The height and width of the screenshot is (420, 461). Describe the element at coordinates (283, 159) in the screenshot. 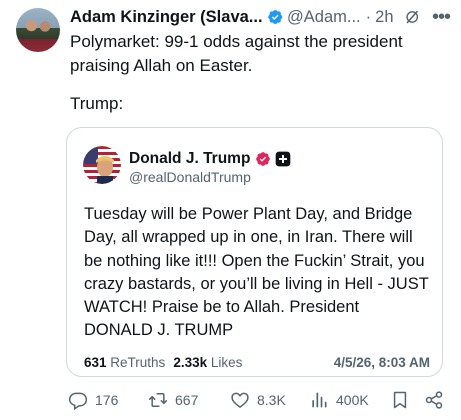

I see `plus-badge-icon` at that location.